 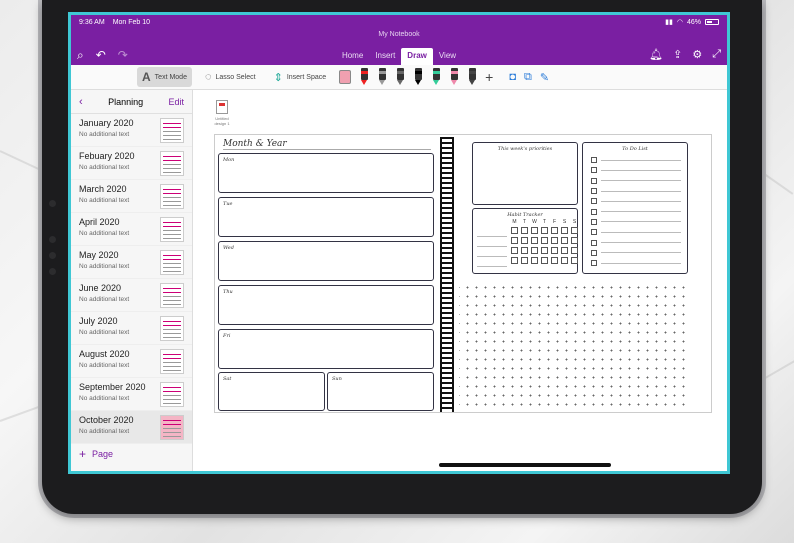 I want to click on signal-icon: ▮▮, so click(x=669, y=22).